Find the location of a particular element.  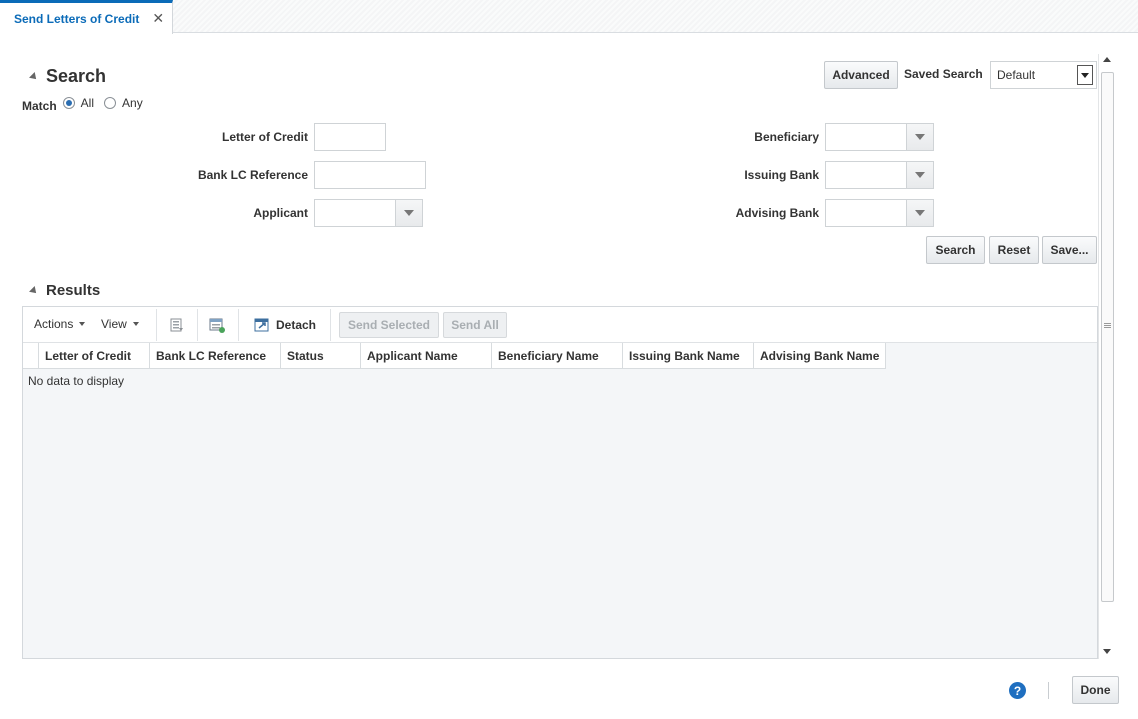

send-selected-button: Send Selected is located at coordinates (389, 325).